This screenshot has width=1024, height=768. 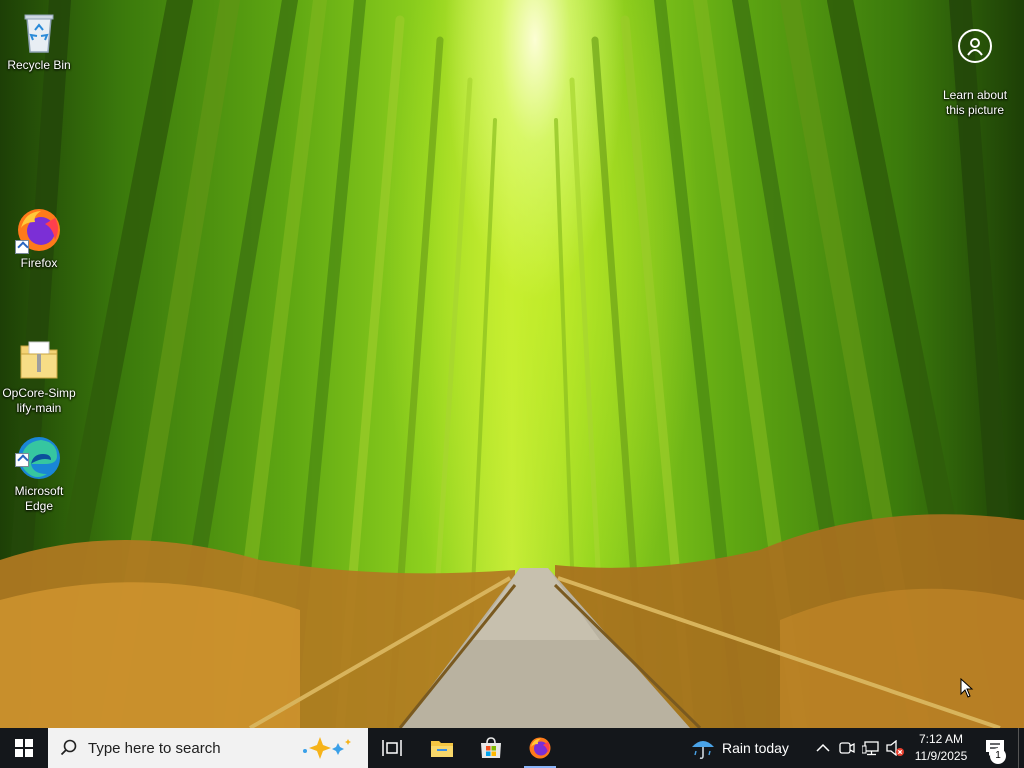 What do you see at coordinates (1021, 748) in the screenshot?
I see `show-desktop-button` at bounding box center [1021, 748].